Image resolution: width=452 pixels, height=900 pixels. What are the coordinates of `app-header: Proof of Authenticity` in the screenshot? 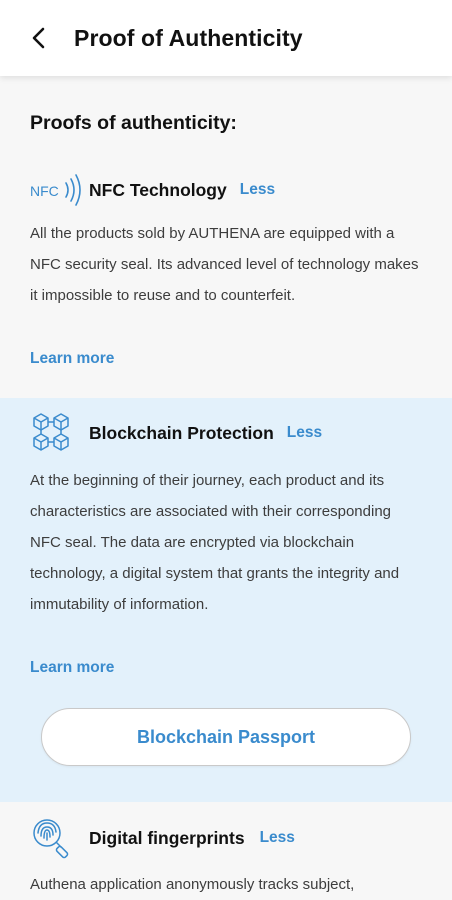 It's located at (226, 38).